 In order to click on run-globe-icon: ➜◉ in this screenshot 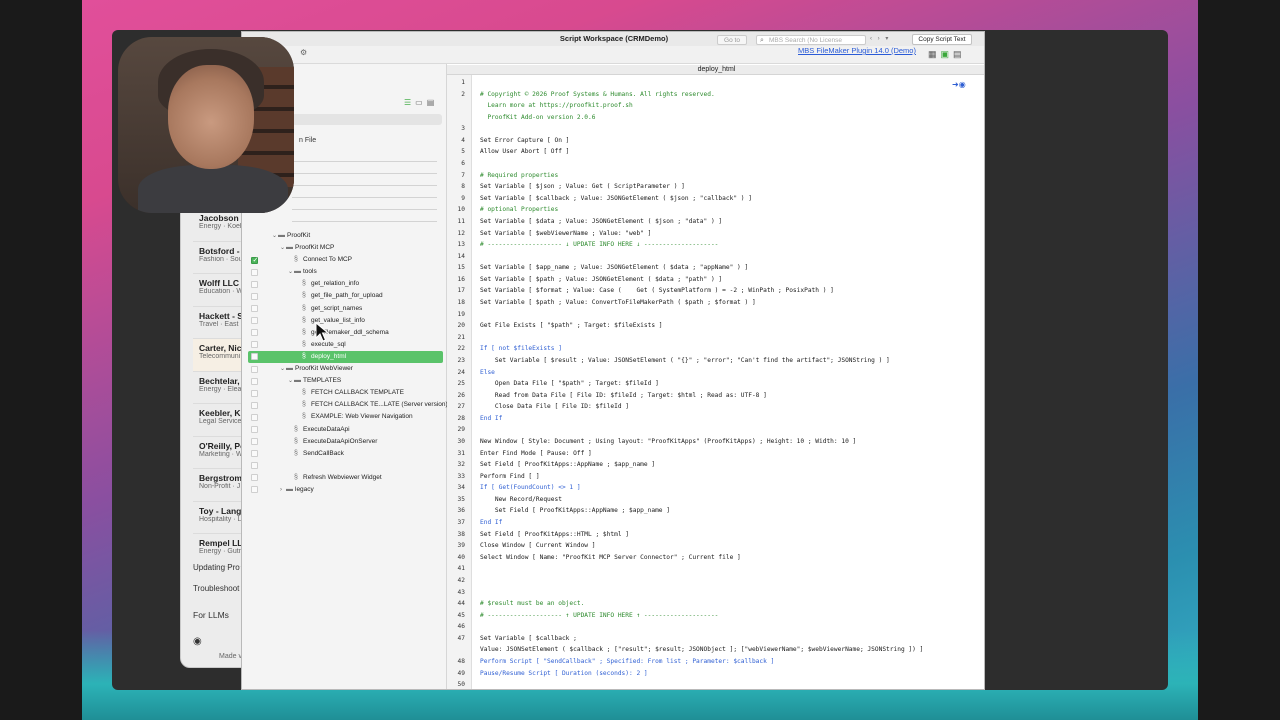, I will do `click(959, 84)`.